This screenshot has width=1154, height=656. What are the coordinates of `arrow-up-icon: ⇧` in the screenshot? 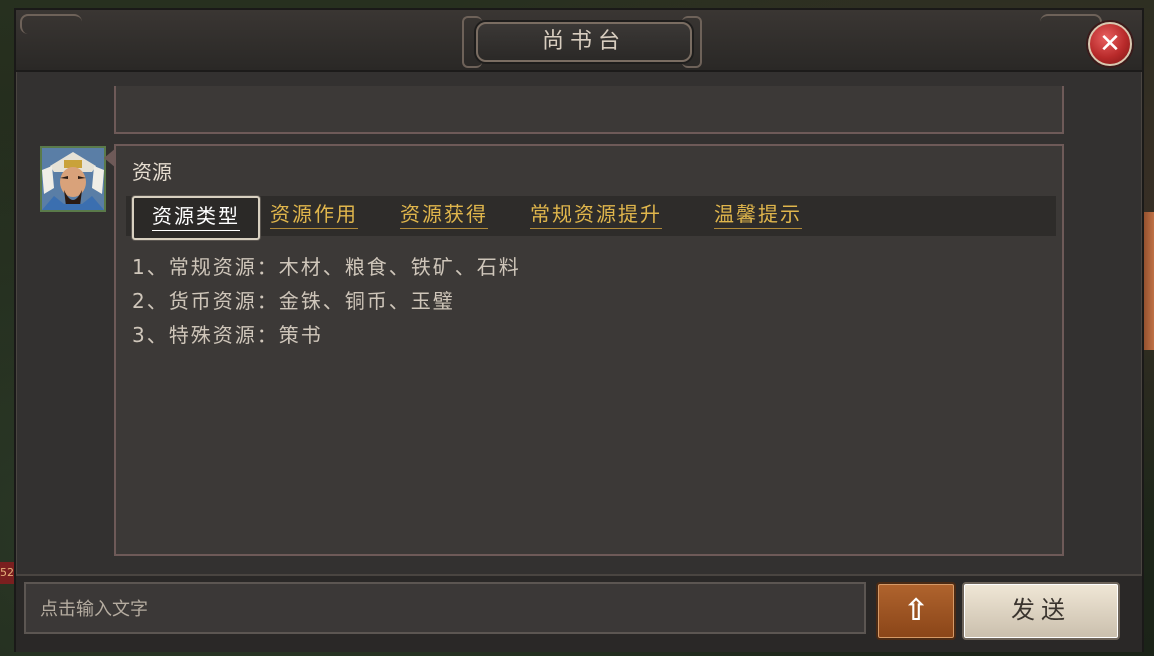 It's located at (916, 610).